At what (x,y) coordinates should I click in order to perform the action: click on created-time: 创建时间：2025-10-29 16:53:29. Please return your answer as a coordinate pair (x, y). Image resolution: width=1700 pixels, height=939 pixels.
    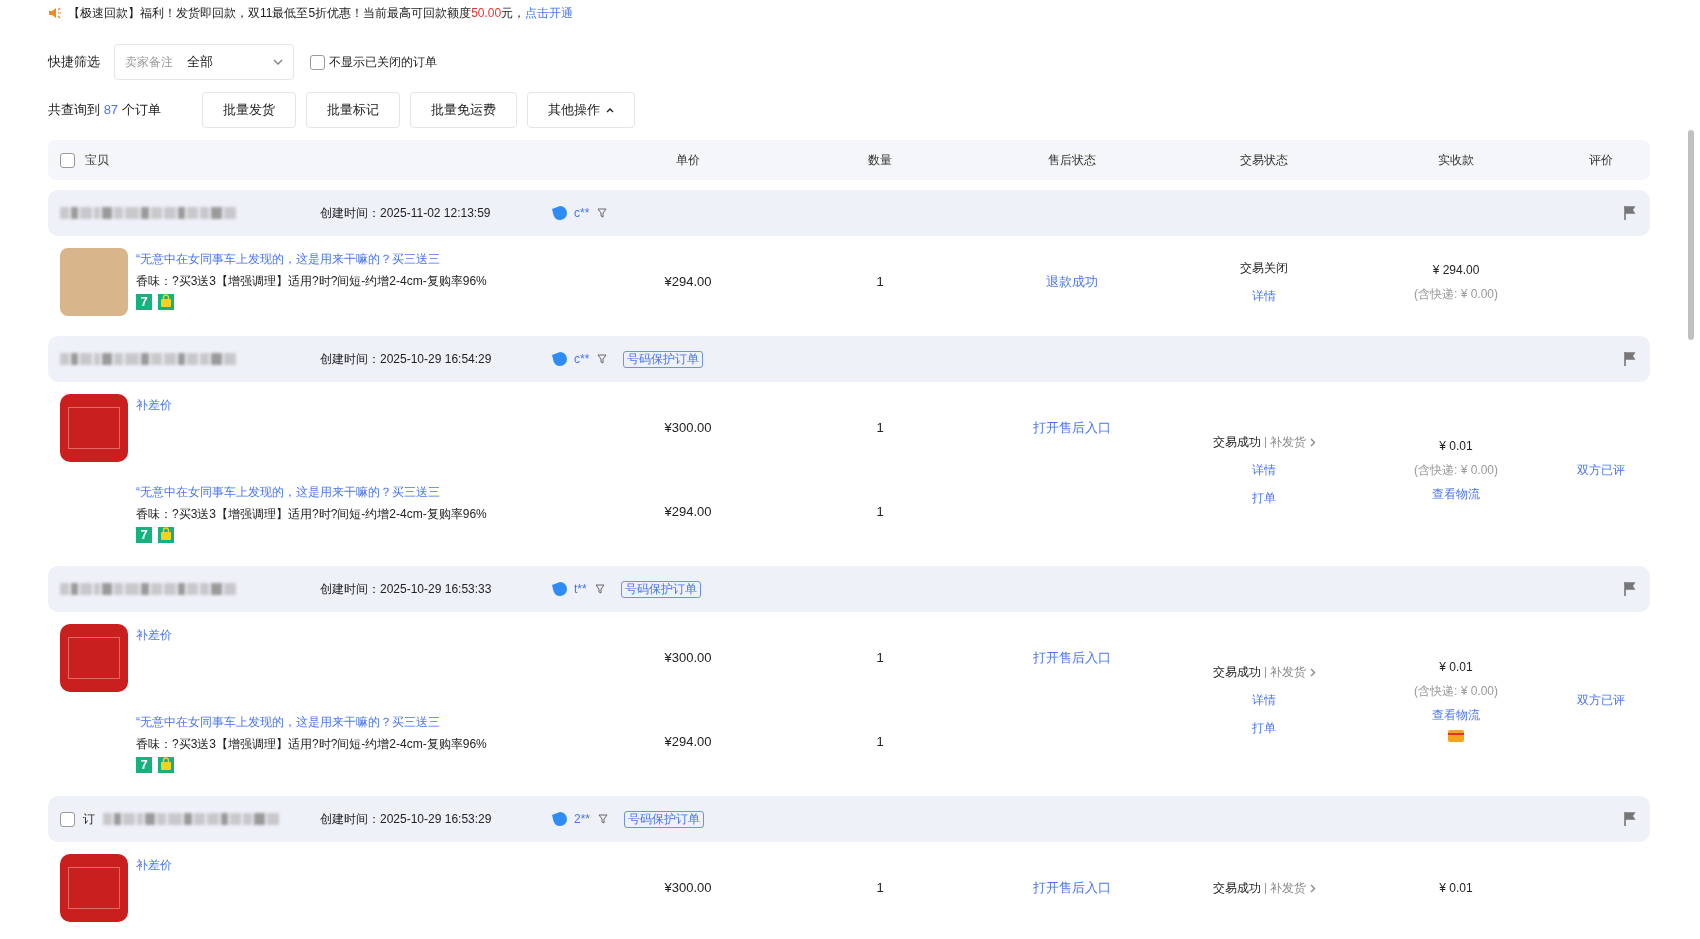
    Looking at the image, I should click on (406, 819).